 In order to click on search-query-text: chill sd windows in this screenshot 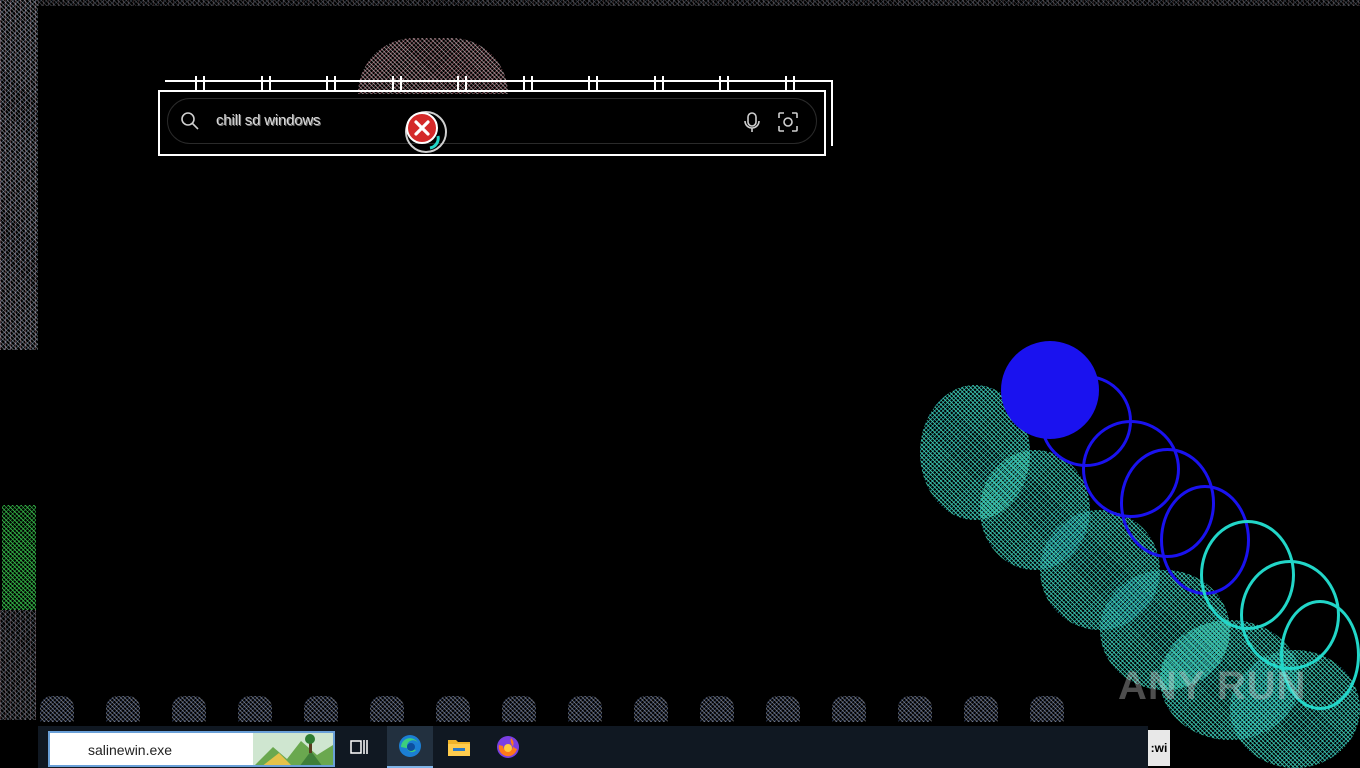, I will do `click(268, 120)`.